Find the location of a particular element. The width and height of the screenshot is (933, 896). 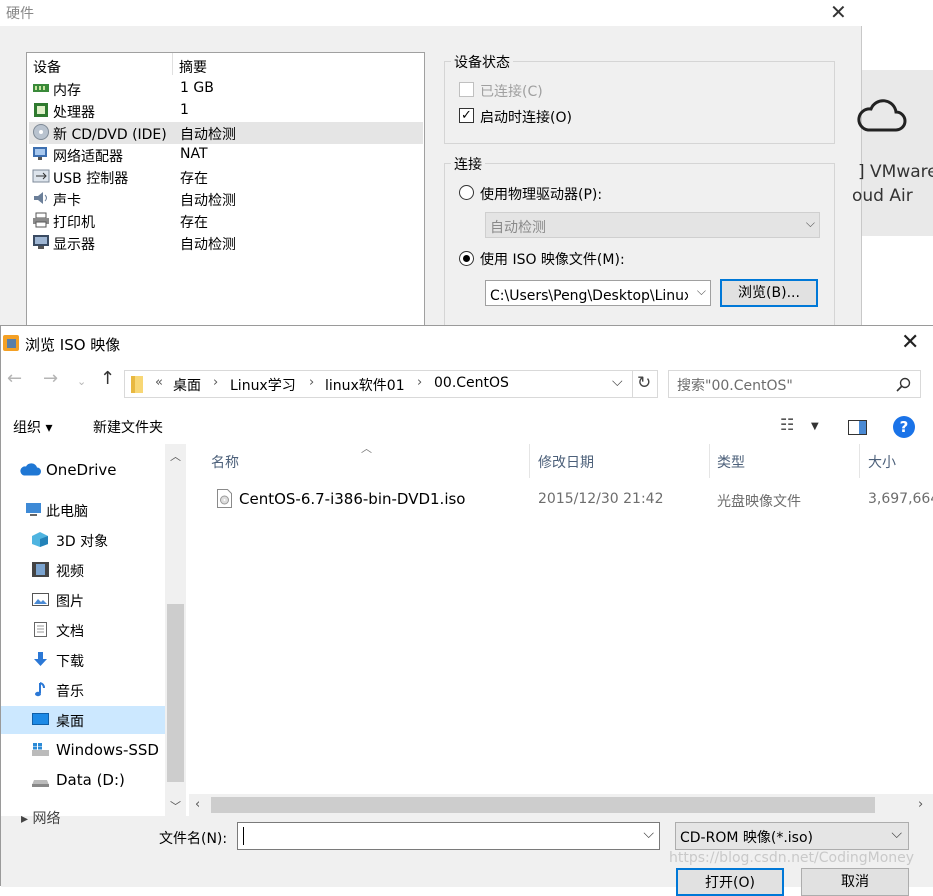

nav-label: 此电脑 is located at coordinates (67, 512).